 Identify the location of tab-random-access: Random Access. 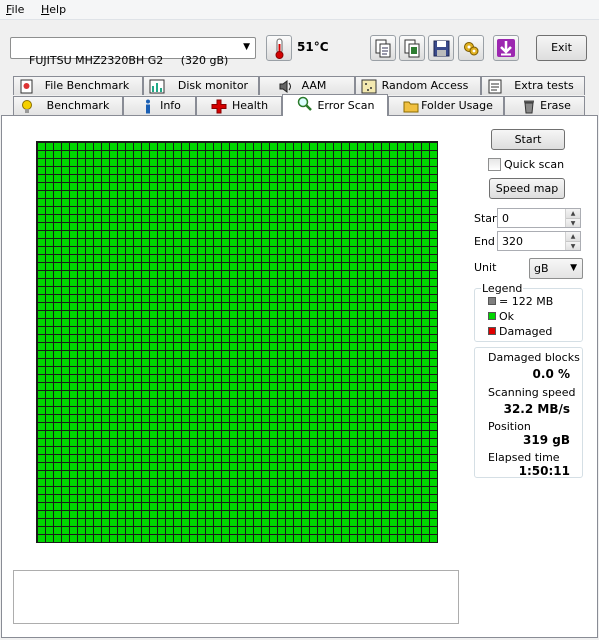
(418, 85).